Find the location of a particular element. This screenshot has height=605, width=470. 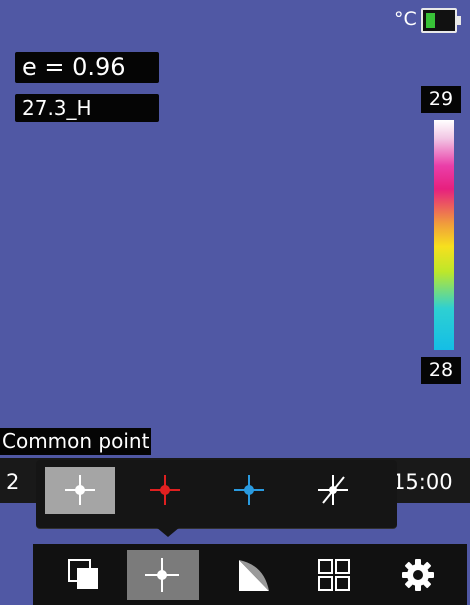

battery-tip is located at coordinates (459, 20).